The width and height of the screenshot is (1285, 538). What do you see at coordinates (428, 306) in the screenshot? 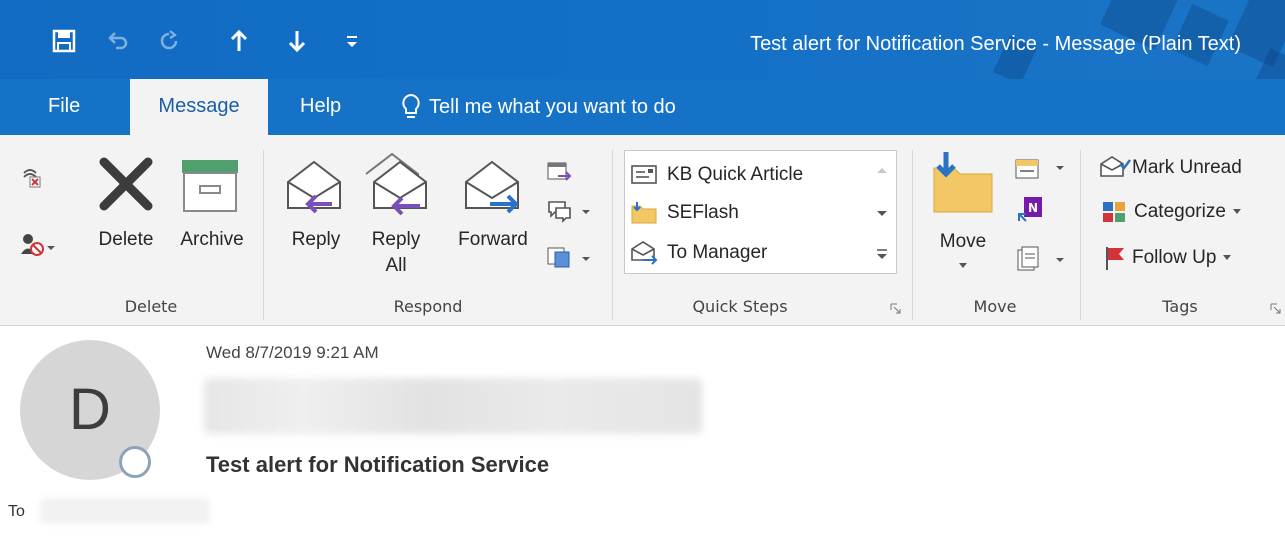
I see `group-label-respond: Respond` at bounding box center [428, 306].